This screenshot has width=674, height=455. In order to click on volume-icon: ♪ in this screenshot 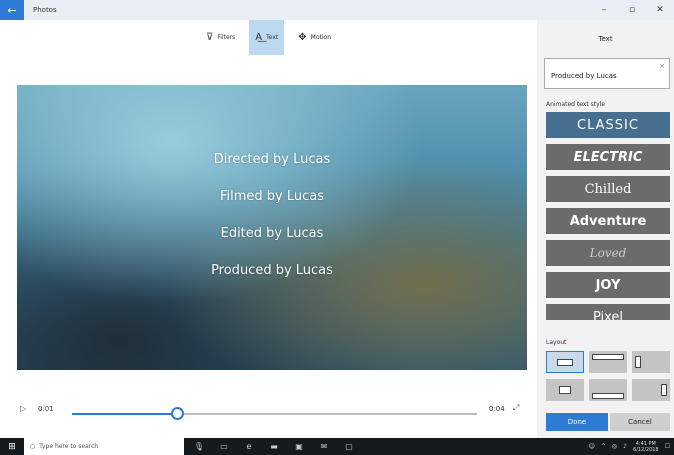, I will do `click(625, 446)`.